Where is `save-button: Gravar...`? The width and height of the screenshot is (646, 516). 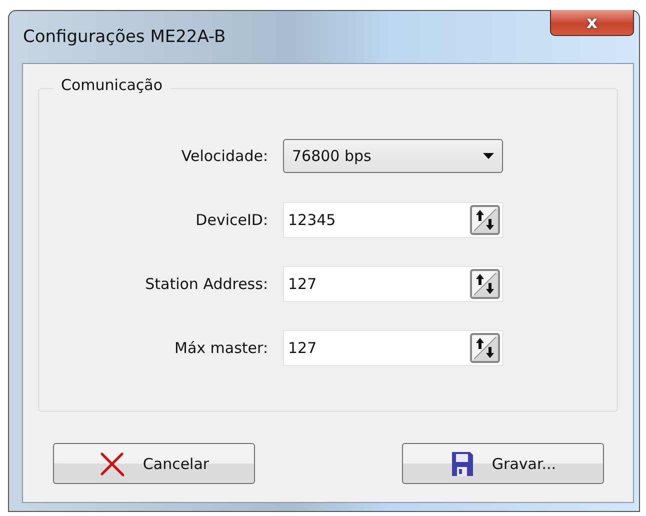 save-button: Gravar... is located at coordinates (503, 463).